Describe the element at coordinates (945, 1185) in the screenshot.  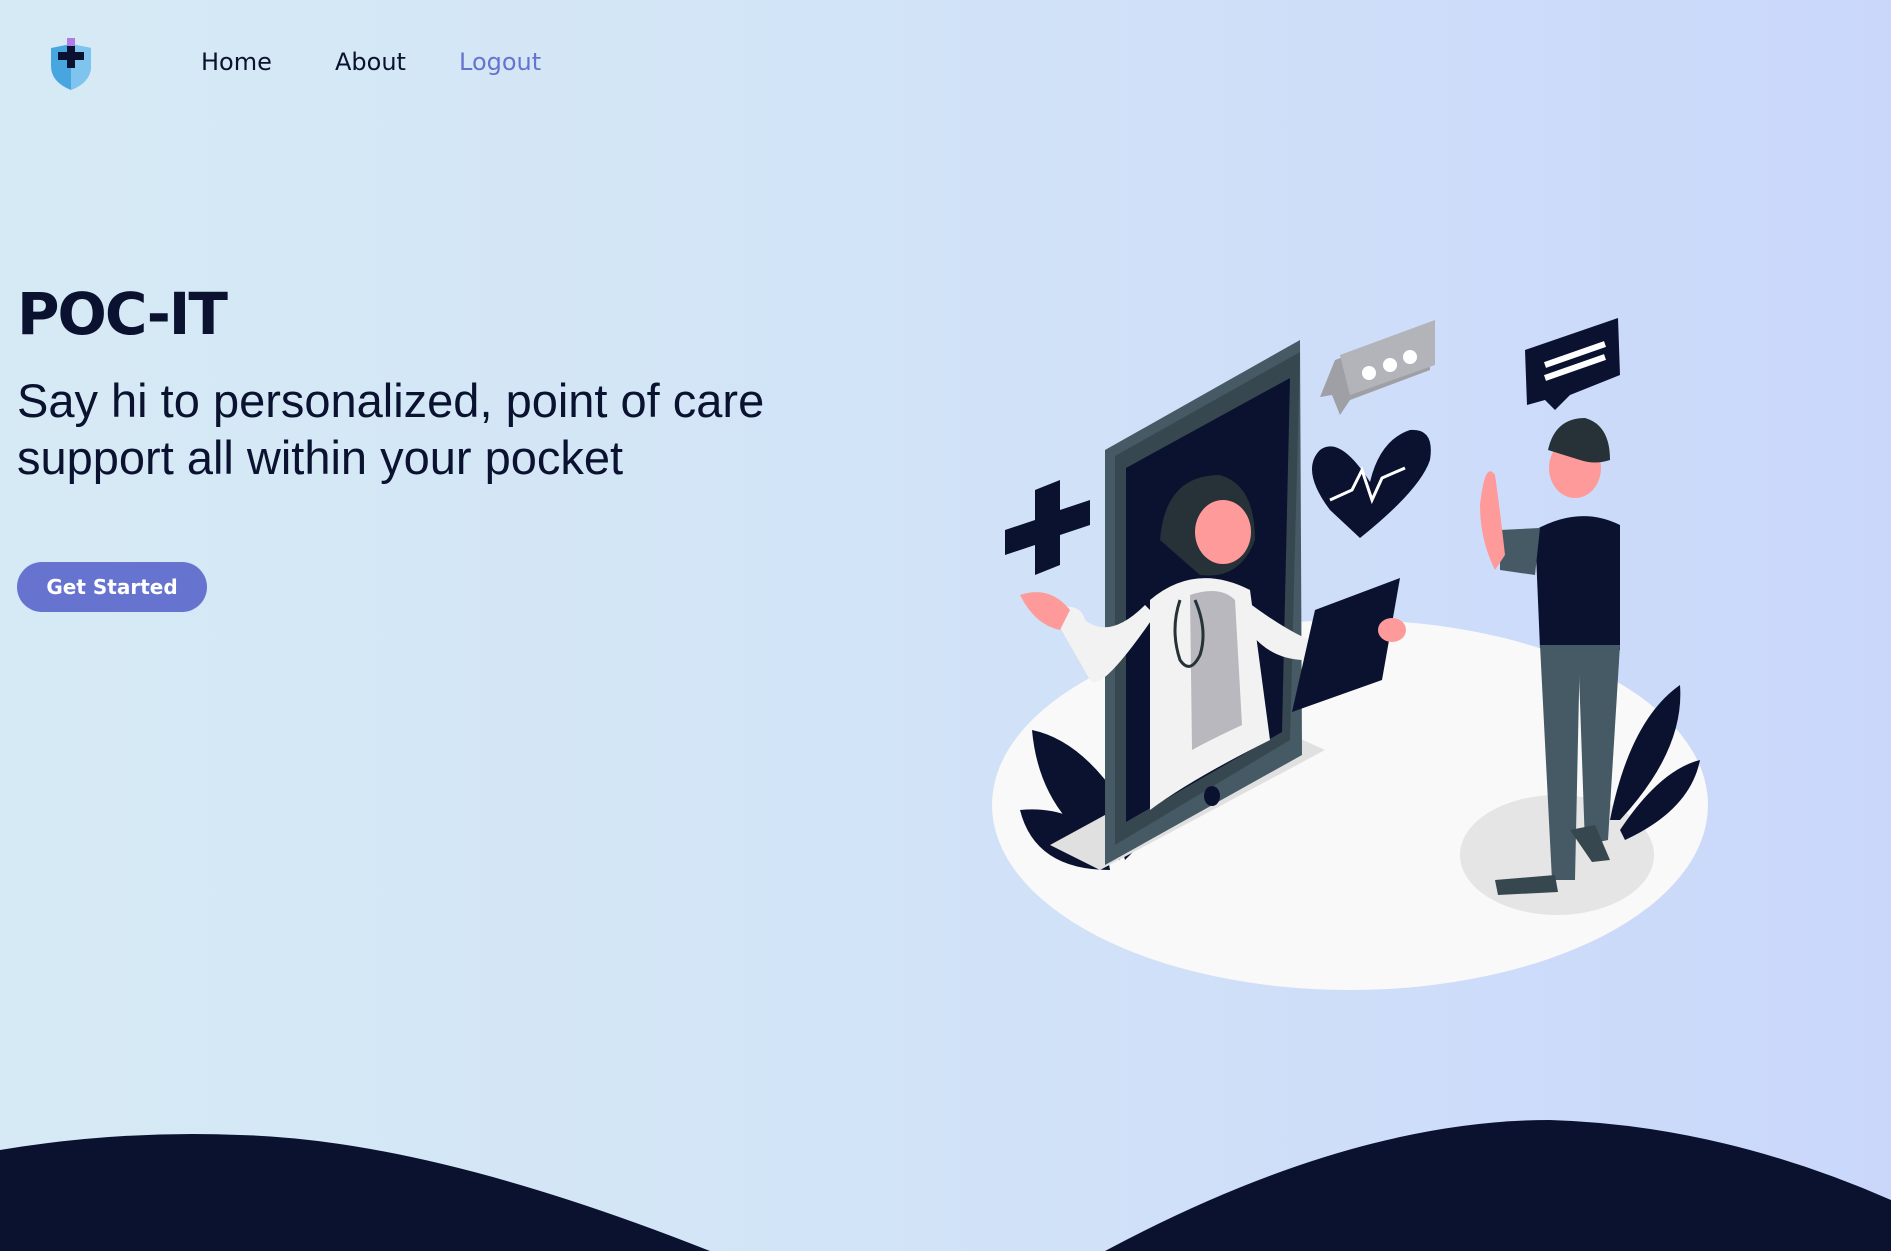
I see `bottom-wave` at that location.